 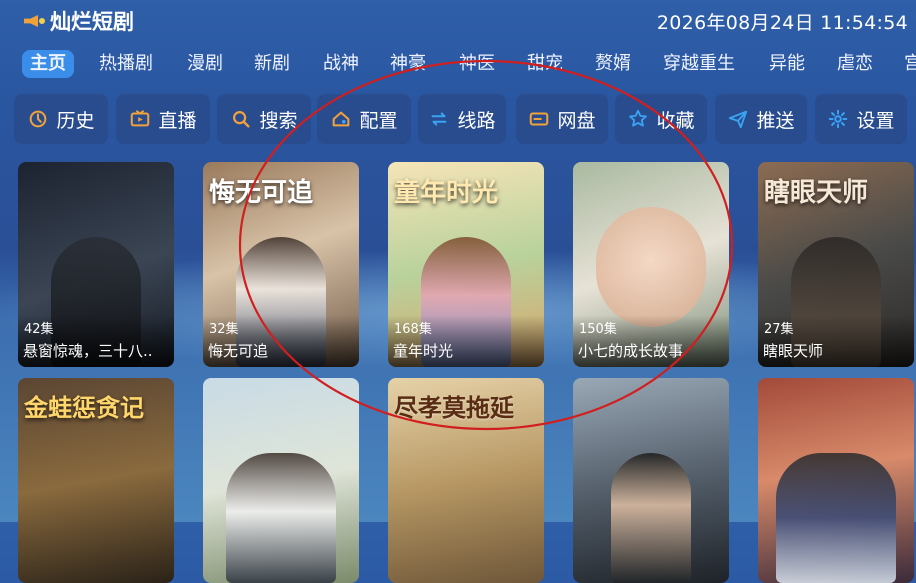 I want to click on tab-hot: 热播剧, so click(x=126, y=64).